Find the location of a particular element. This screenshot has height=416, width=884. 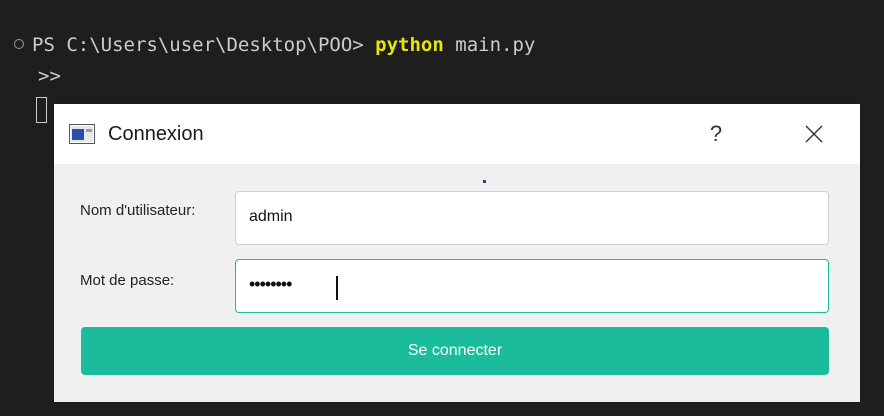

dialog-title: Connexion is located at coordinates (156, 134).